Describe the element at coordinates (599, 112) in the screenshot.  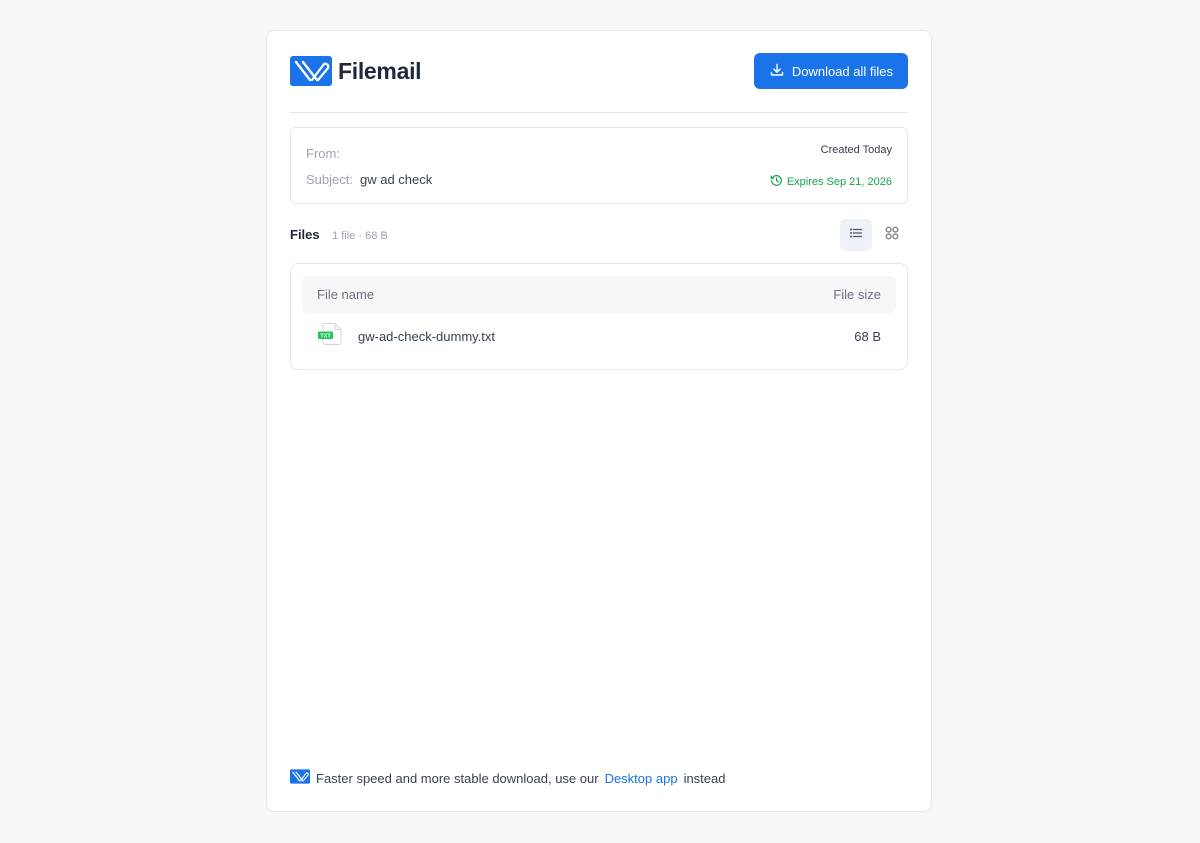
I see `header-divider` at that location.